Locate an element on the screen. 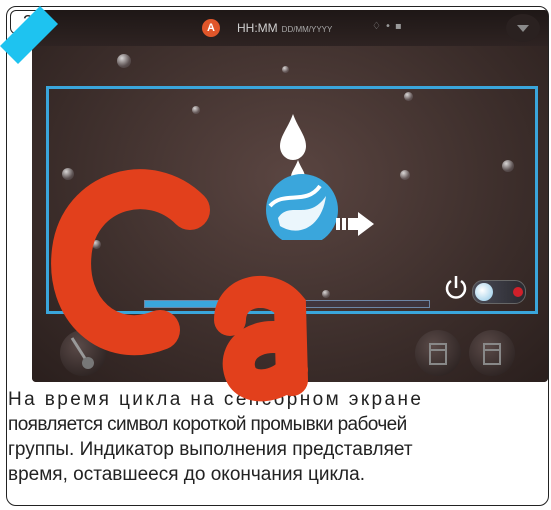 This screenshot has width=551, height=510. rinse-cycle-icon is located at coordinates (320, 177).